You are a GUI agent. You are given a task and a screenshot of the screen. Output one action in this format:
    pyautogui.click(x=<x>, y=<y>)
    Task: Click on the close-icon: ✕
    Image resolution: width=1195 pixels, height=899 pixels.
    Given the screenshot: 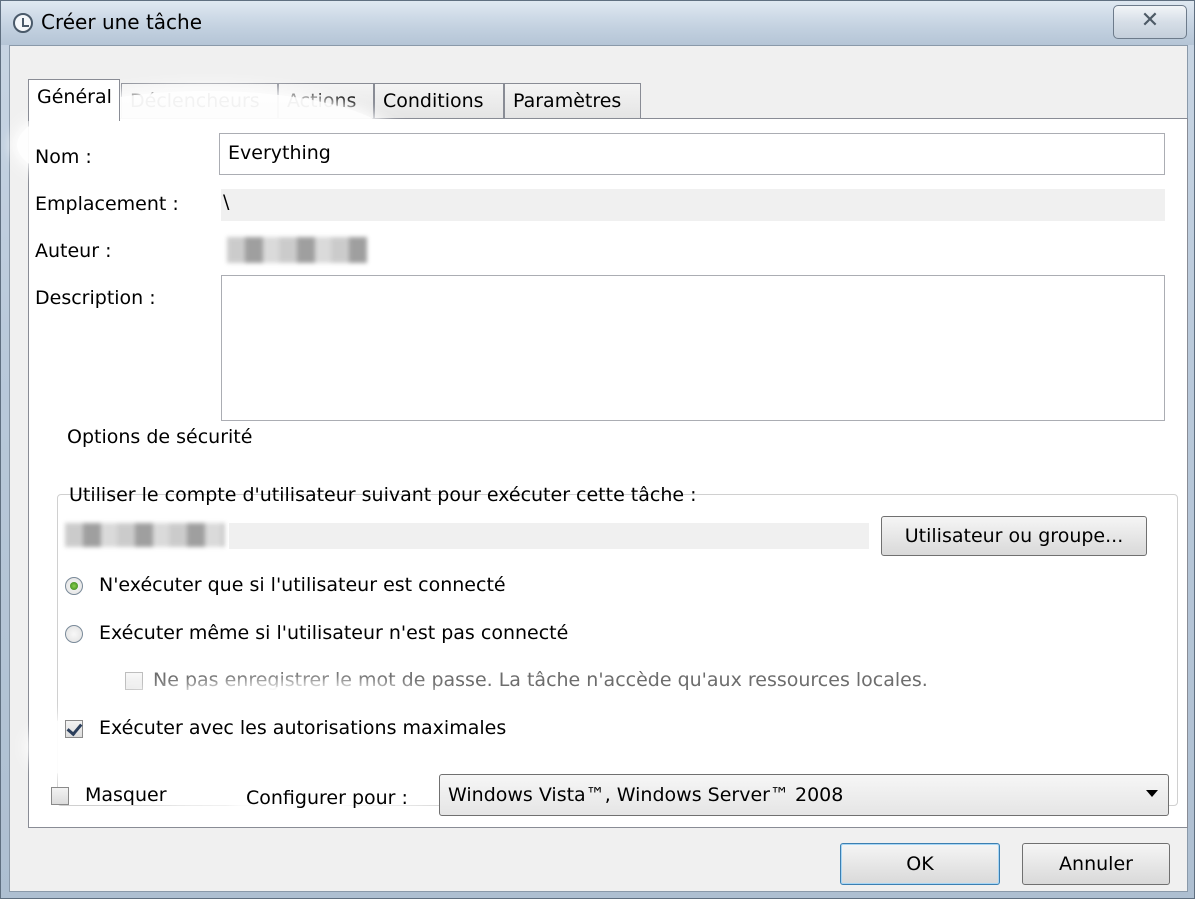 What is the action you would take?
    pyautogui.click(x=1150, y=20)
    